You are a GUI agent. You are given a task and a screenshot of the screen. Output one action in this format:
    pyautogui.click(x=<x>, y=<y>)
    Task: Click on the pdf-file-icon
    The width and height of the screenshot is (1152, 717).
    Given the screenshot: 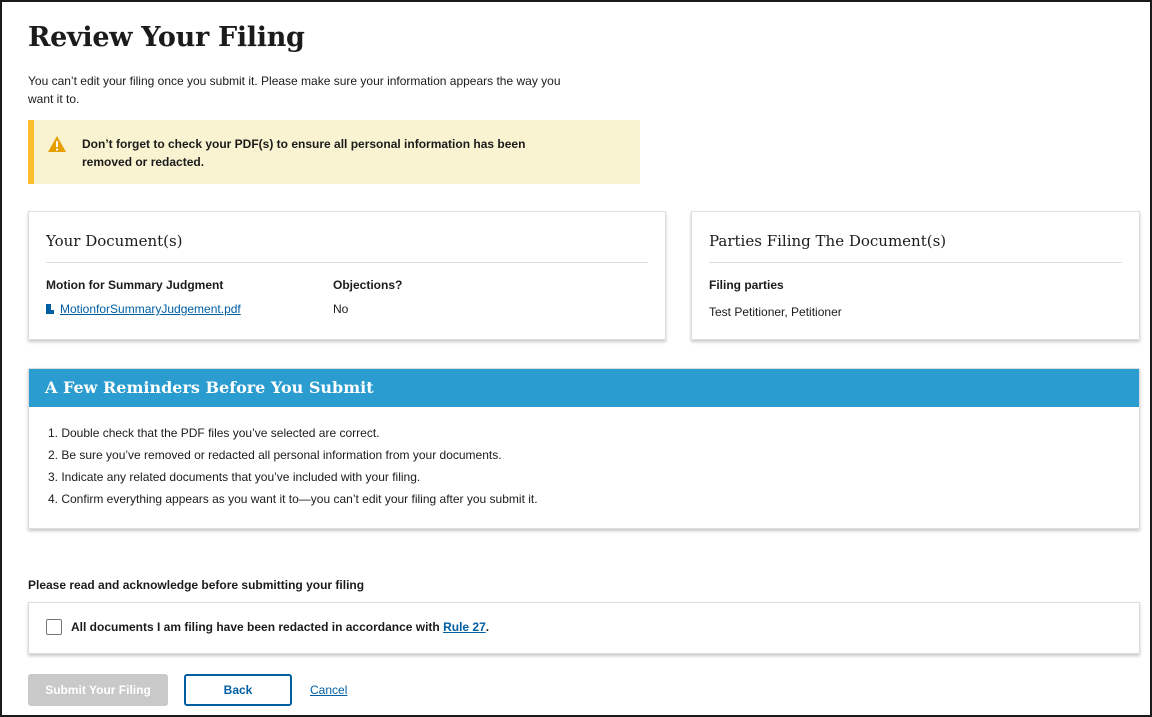 What is the action you would take?
    pyautogui.click(x=50, y=309)
    